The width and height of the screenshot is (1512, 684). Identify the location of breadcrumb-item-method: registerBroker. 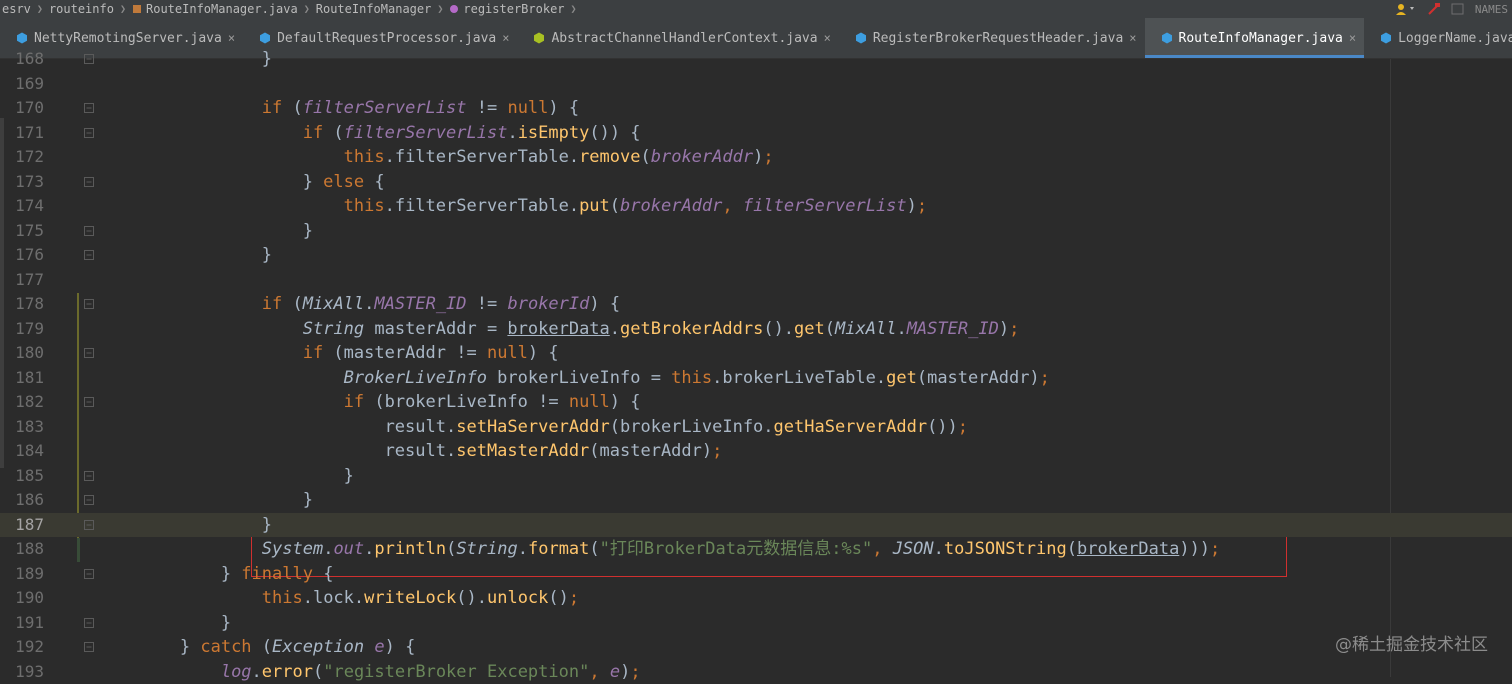
(506, 9).